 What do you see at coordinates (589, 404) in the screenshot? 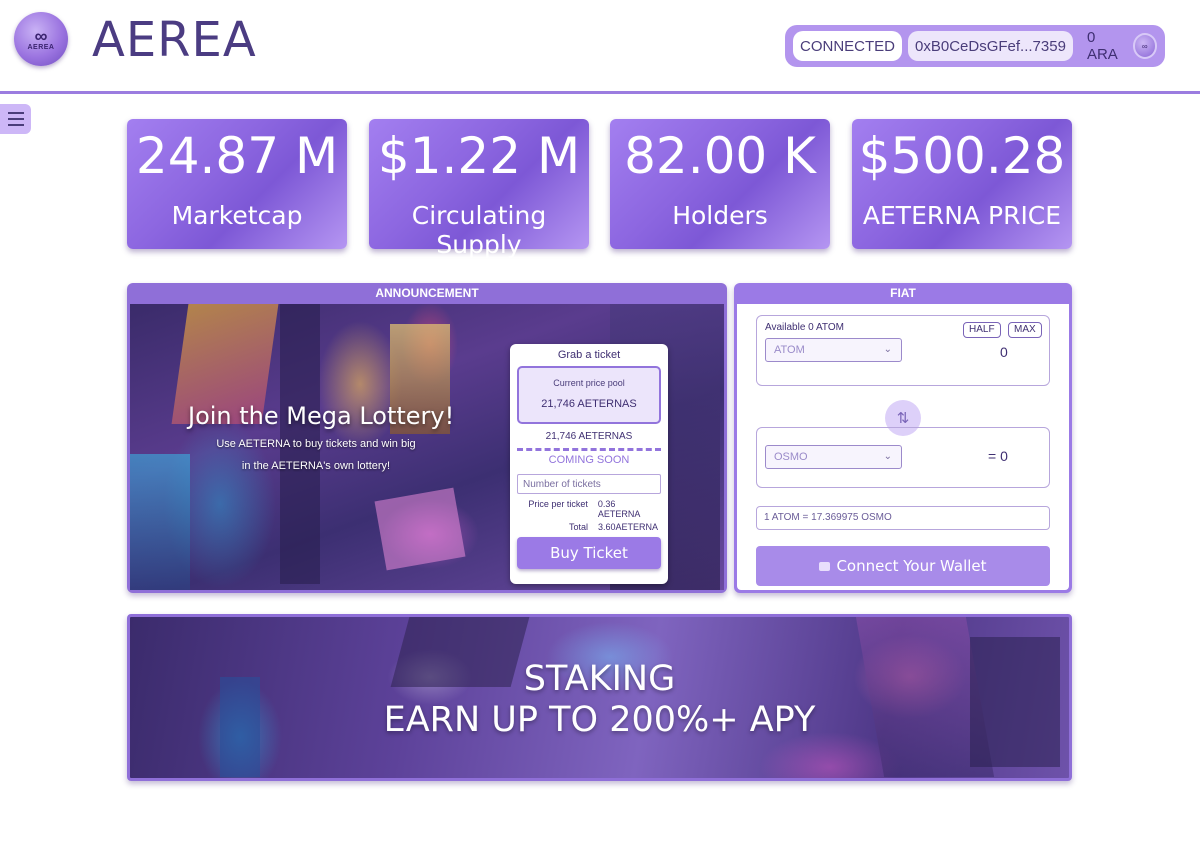
I see `price-pool-value: 21,746 AETERNAS` at bounding box center [589, 404].